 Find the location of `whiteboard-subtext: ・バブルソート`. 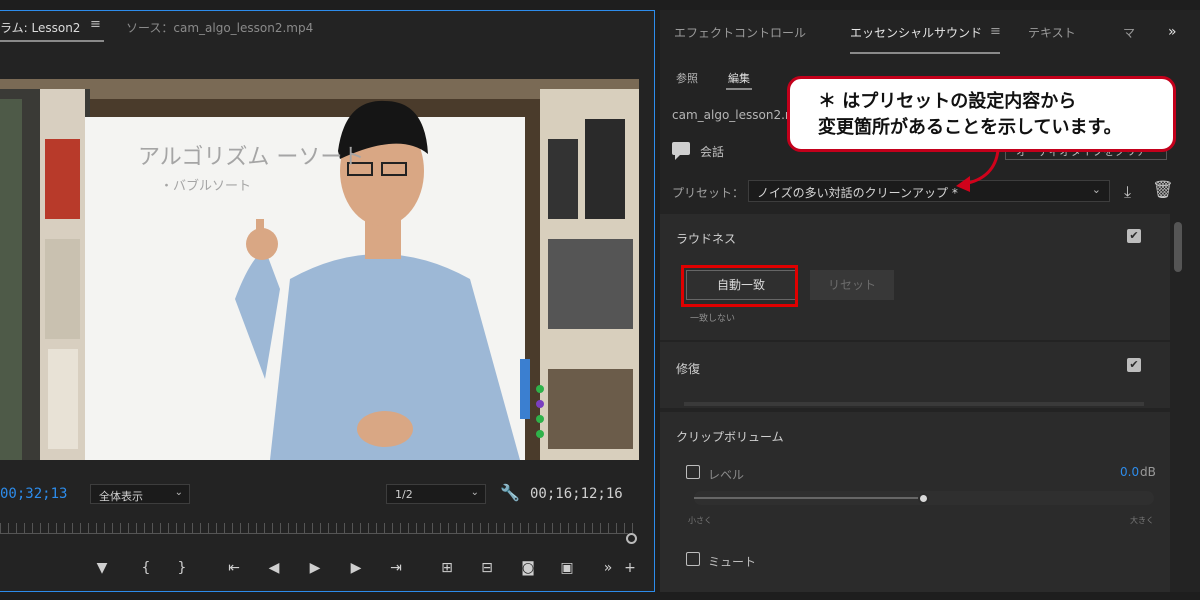

whiteboard-subtext: ・バブルソート is located at coordinates (206, 186).